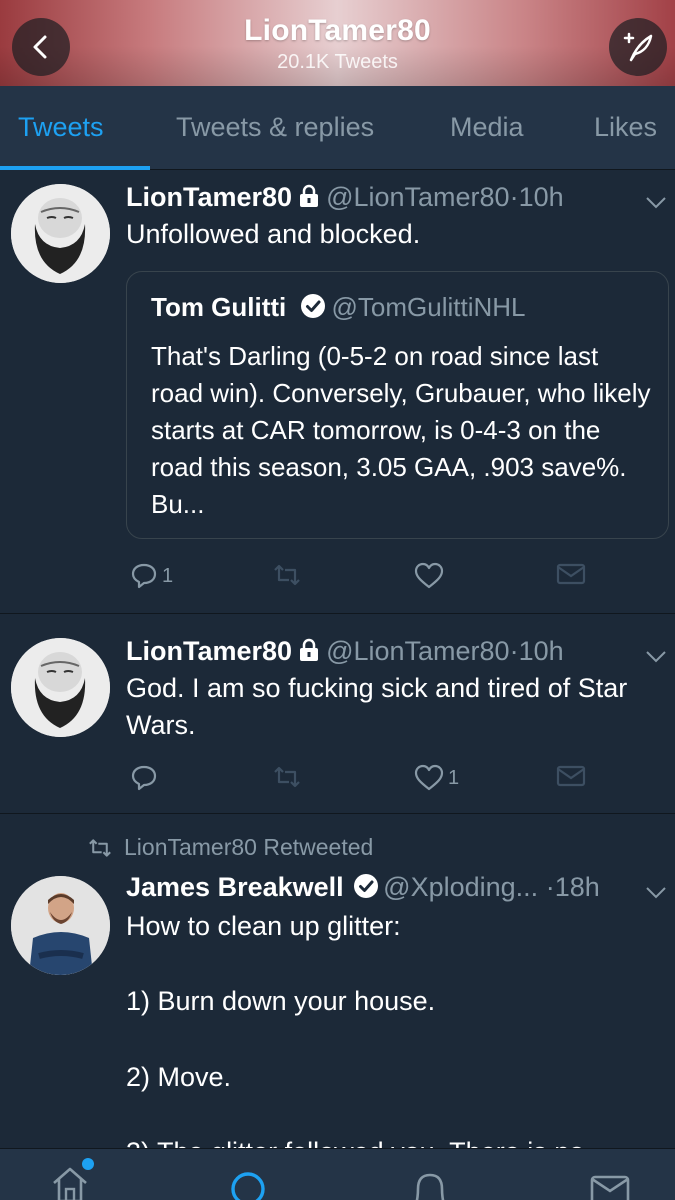 The width and height of the screenshot is (675, 1200). I want to click on messages-envelope-icon, so click(610, 1187).